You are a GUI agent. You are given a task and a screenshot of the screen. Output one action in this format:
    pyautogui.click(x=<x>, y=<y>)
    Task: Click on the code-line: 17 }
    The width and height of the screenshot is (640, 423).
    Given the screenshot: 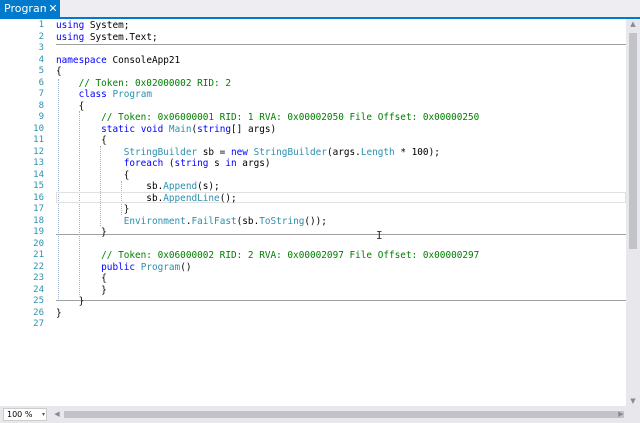 What is the action you would take?
    pyautogui.click(x=313, y=210)
    